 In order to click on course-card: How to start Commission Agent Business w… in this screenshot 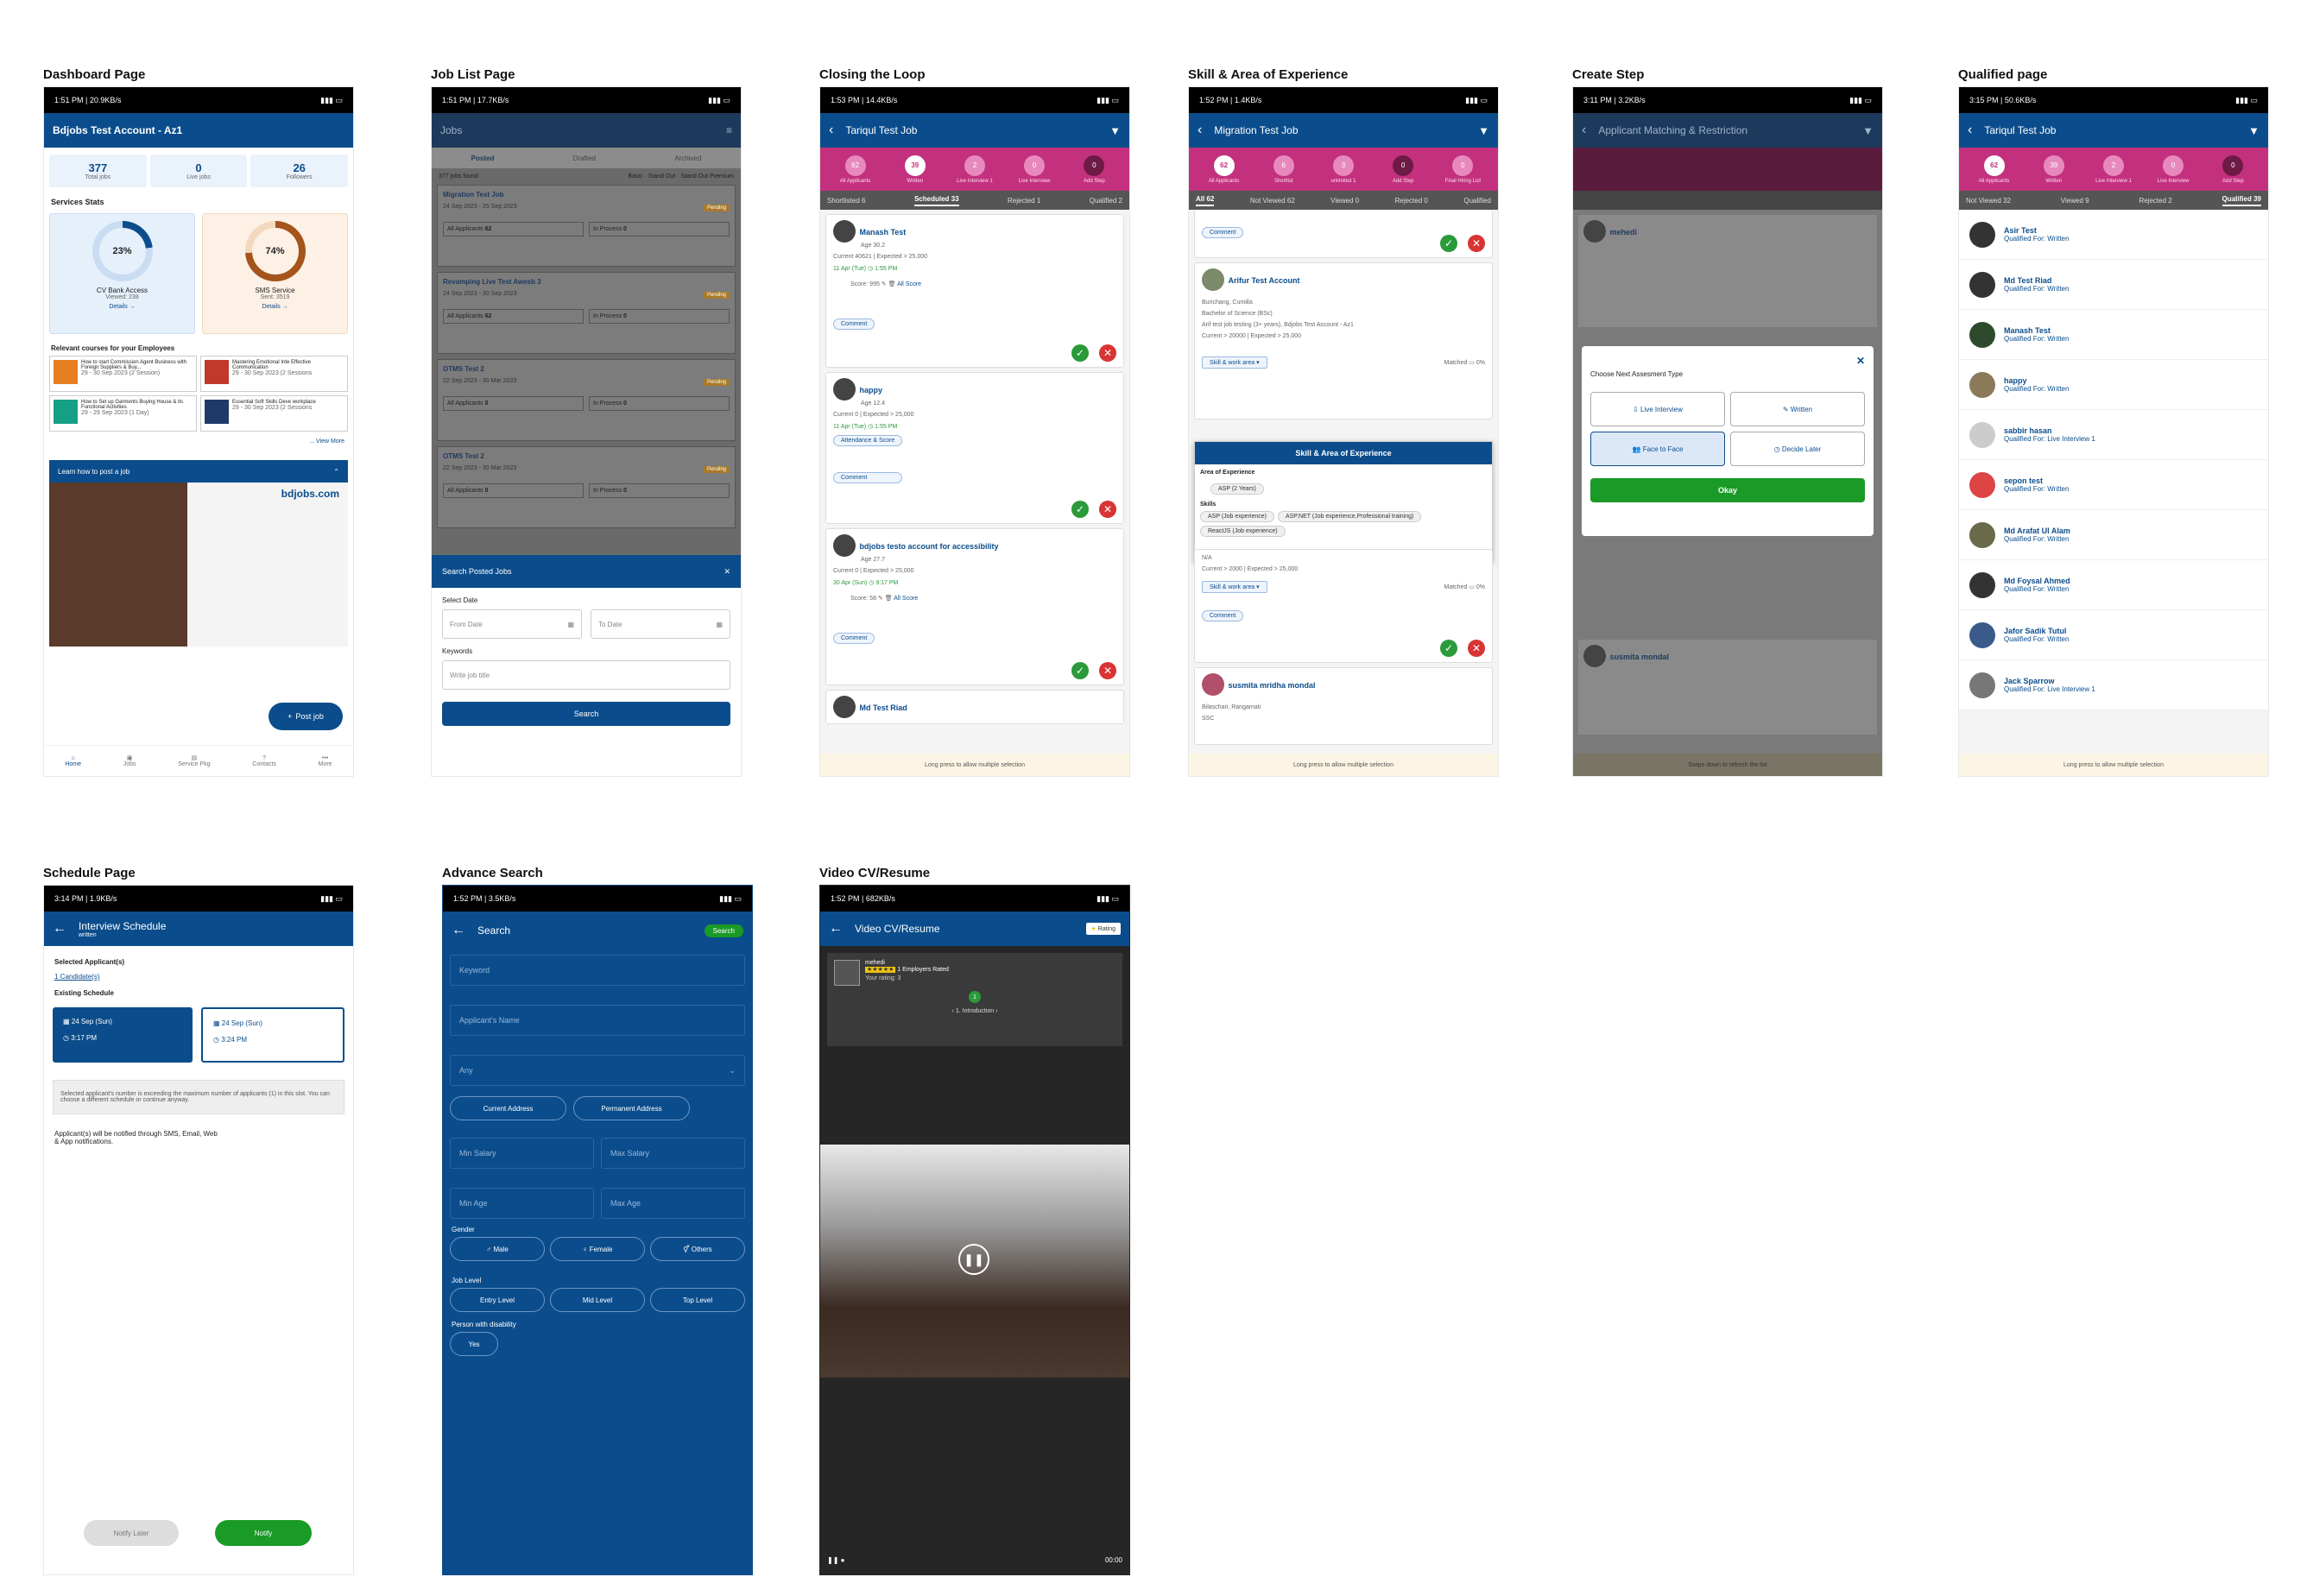, I will do `click(123, 374)`.